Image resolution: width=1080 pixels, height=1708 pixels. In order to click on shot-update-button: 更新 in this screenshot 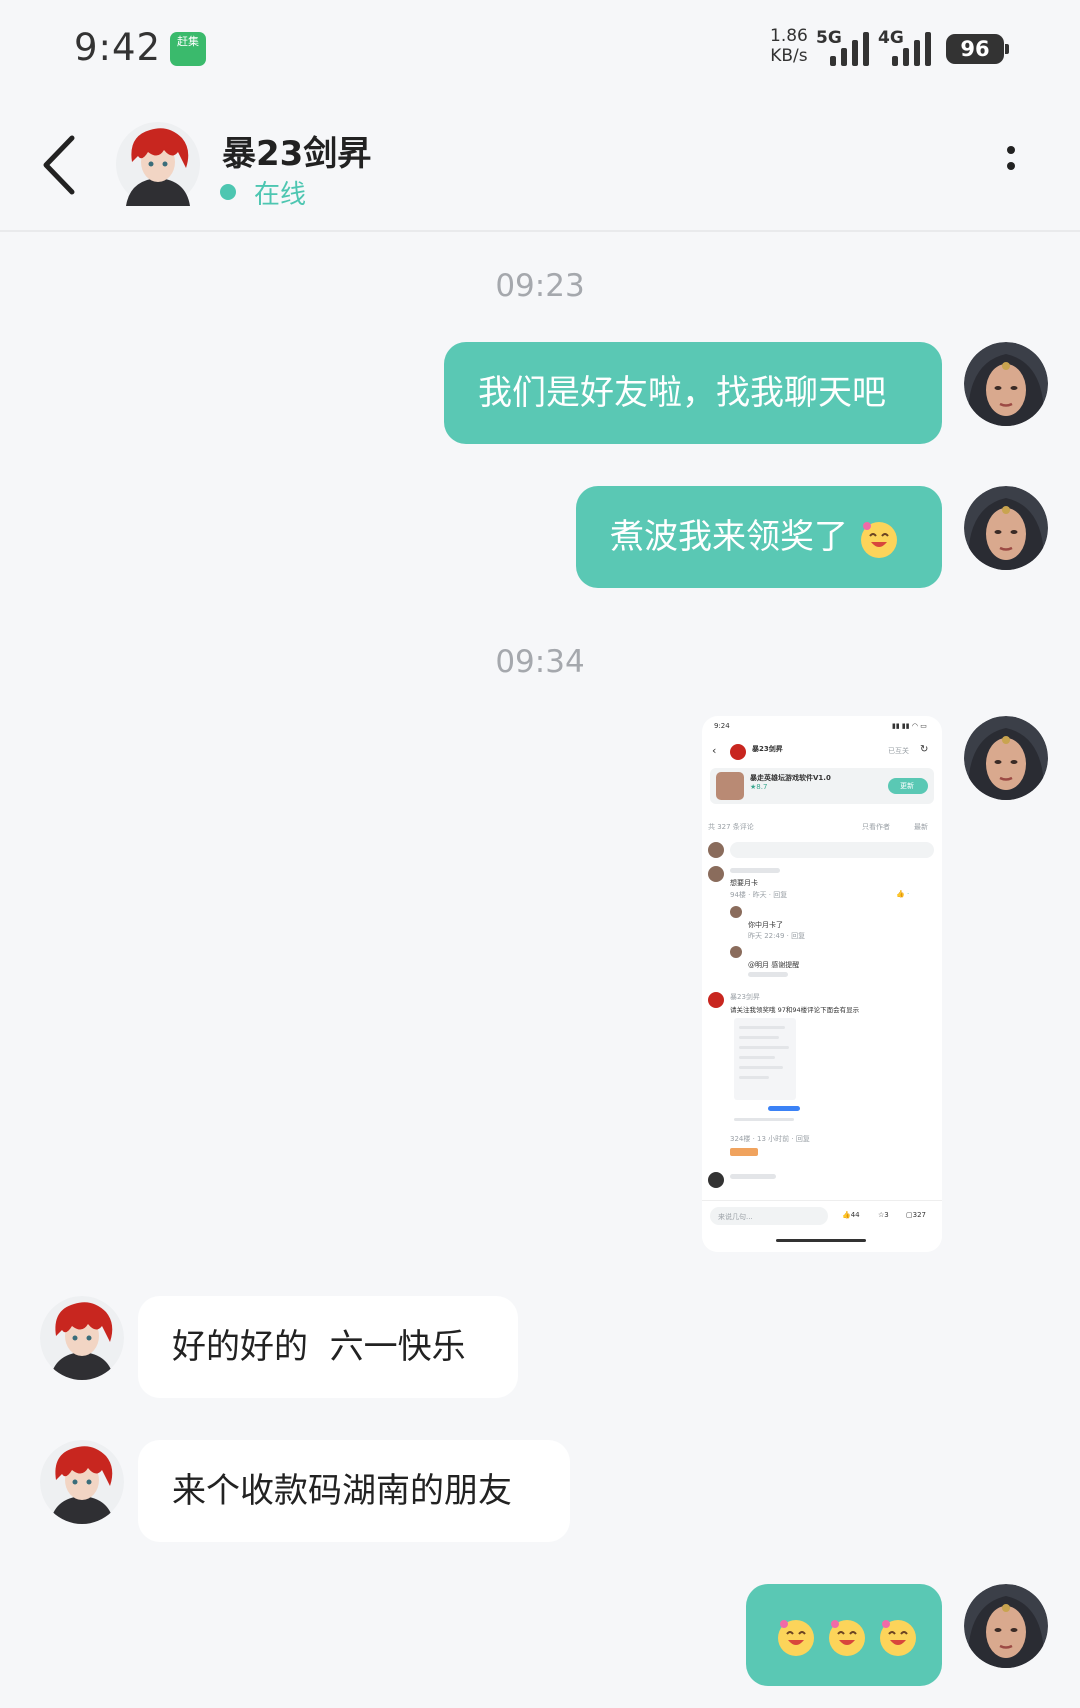, I will do `click(908, 786)`.